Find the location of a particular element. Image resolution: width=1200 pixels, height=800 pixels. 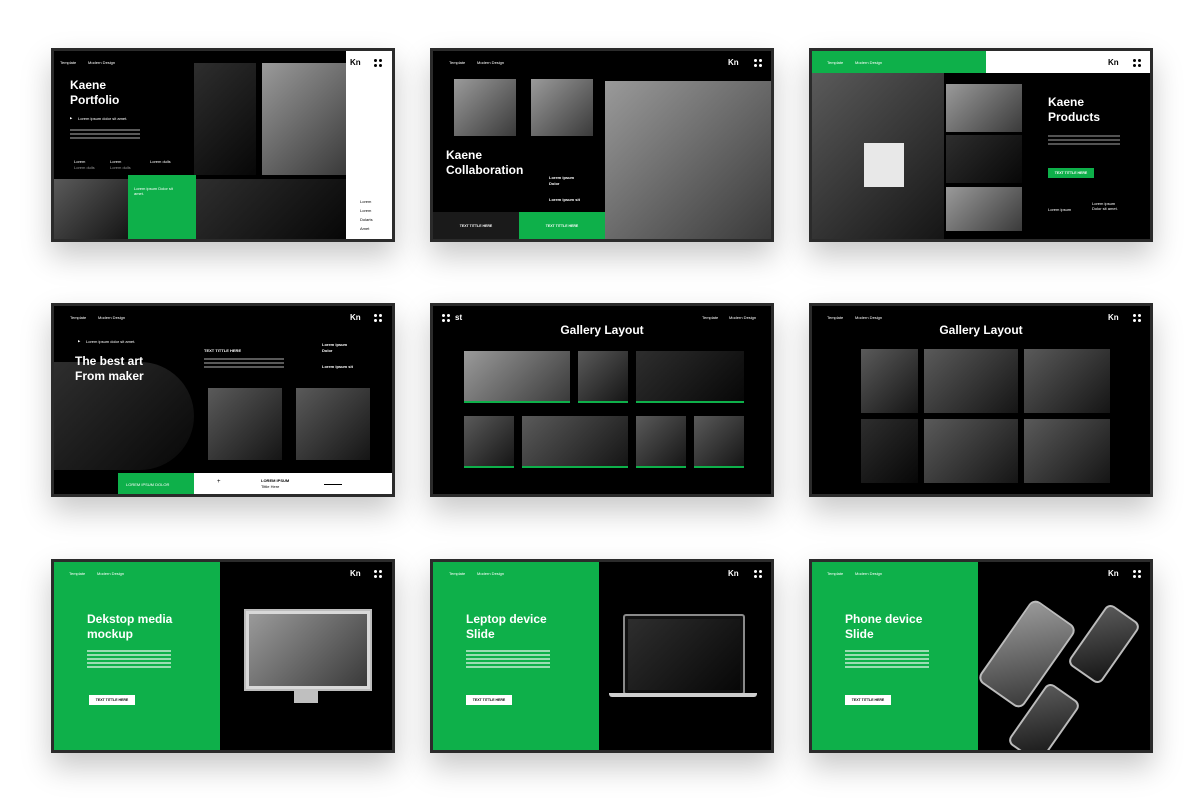

slide-gallery-layout-2: Template Modern Design Kn Gallery Layout is located at coordinates (981, 400).